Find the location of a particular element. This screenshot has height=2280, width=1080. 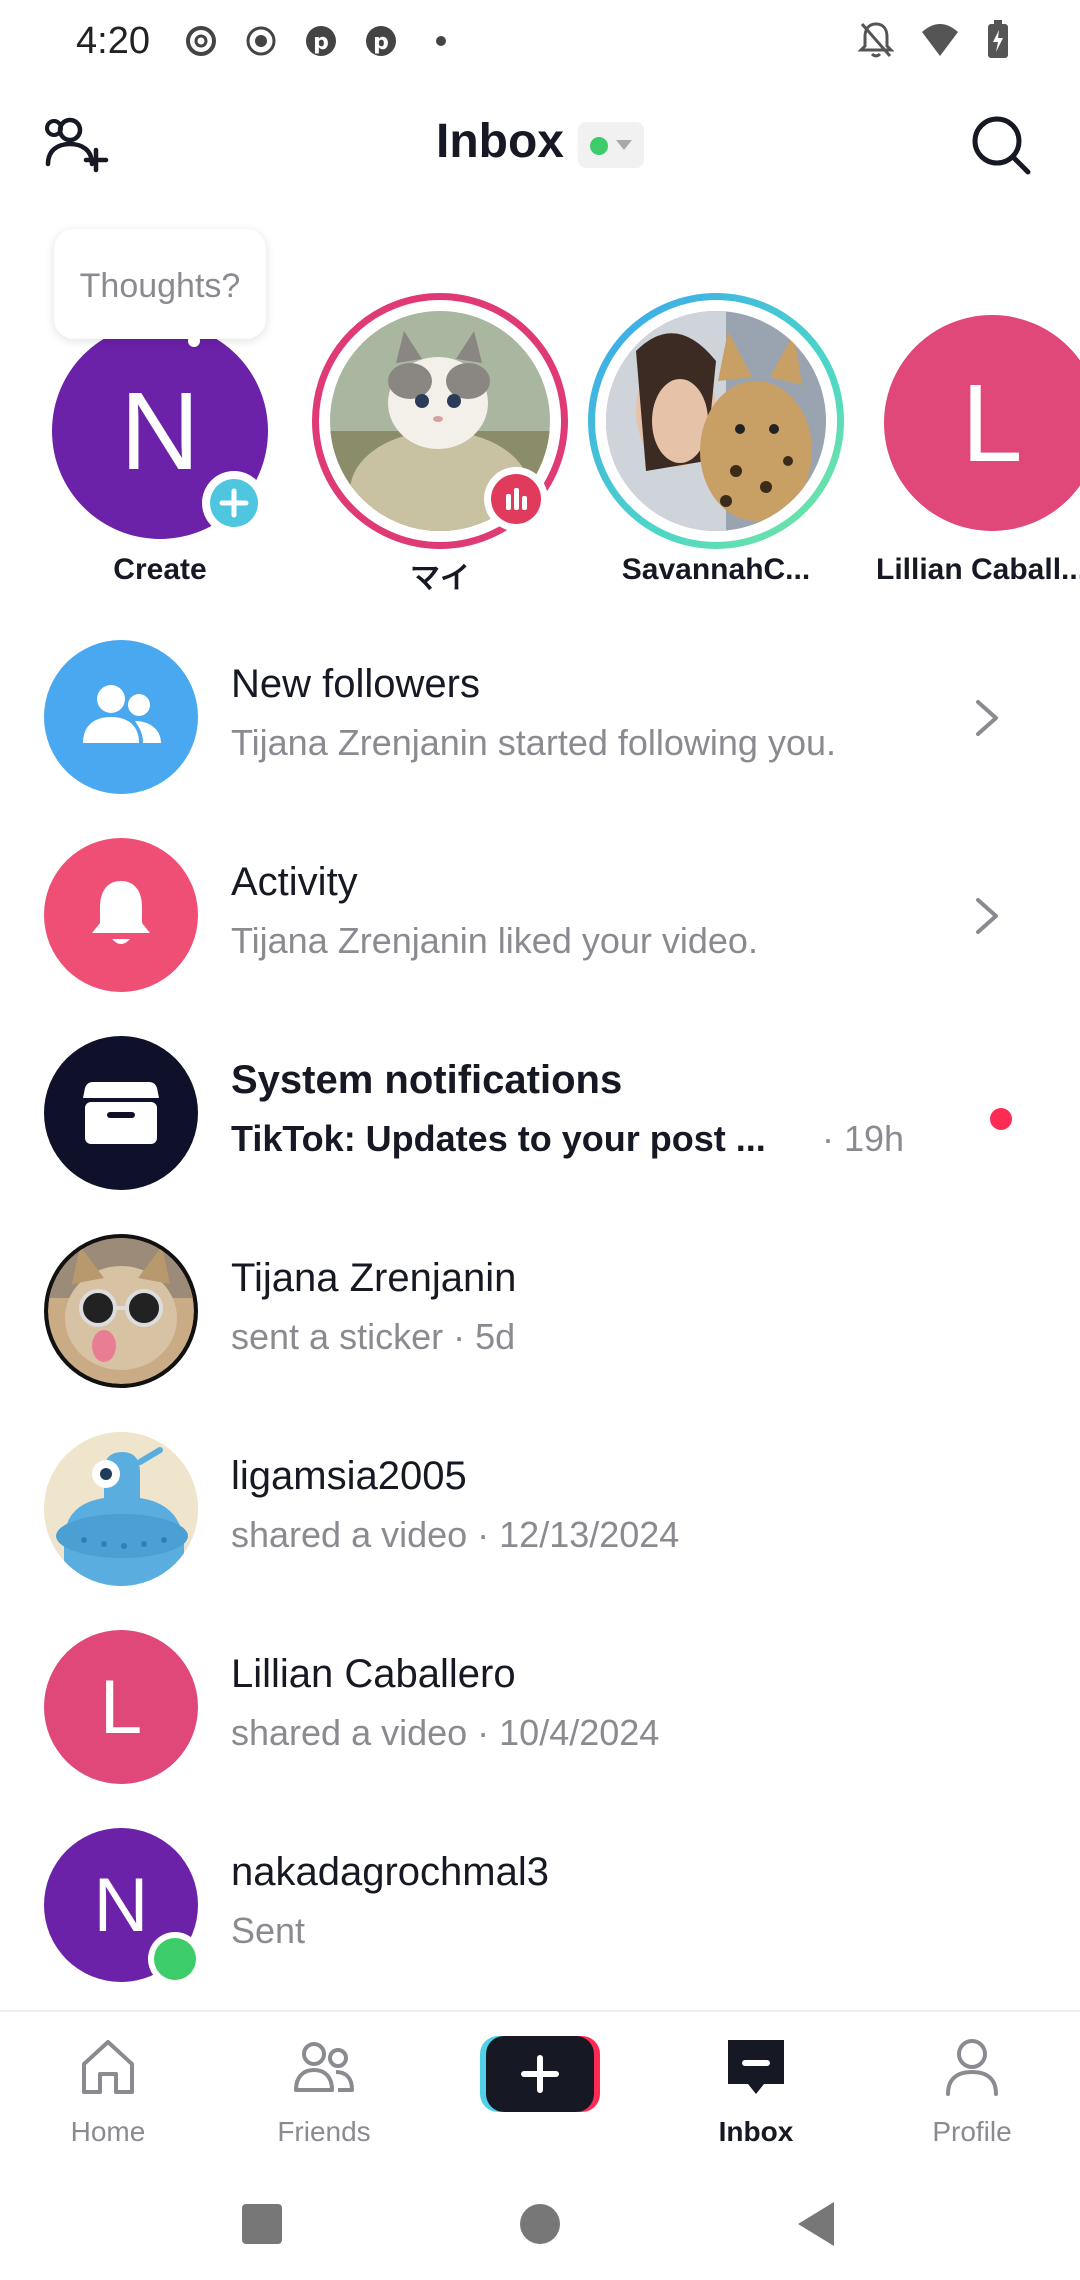

online-status-toggle is located at coordinates (611, 145).